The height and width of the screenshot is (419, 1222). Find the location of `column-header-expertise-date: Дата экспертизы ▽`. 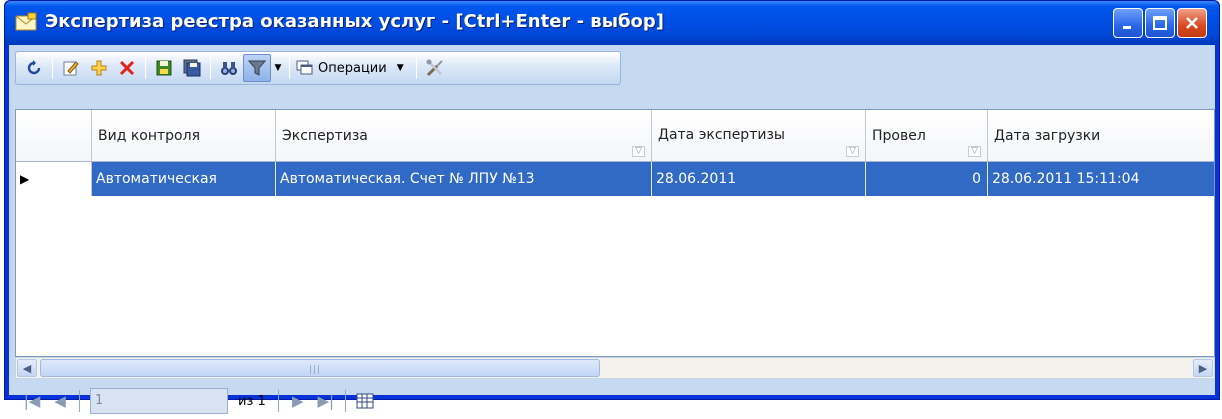

column-header-expertise-date: Дата экспертизы ▽ is located at coordinates (759, 135).